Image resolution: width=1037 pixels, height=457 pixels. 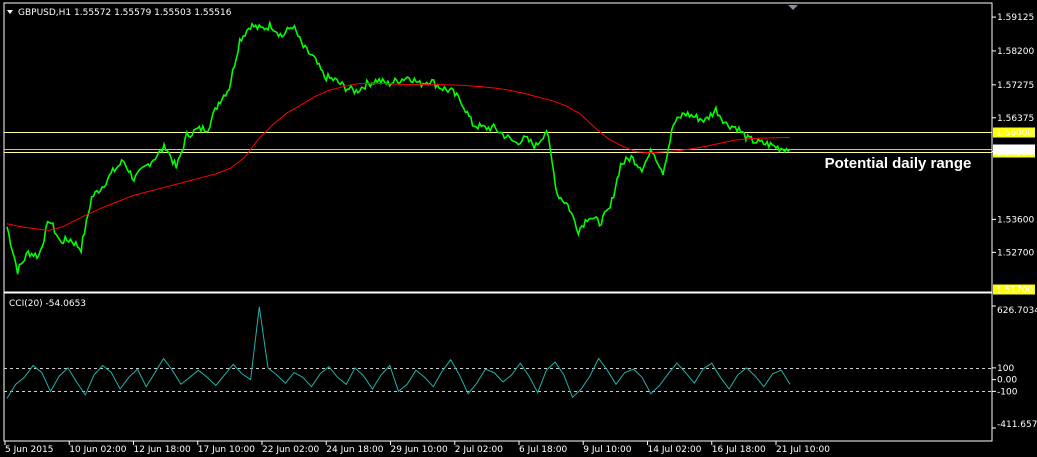 What do you see at coordinates (354, 450) in the screenshot?
I see `x-tick-label: 24 Jun 18:00` at bounding box center [354, 450].